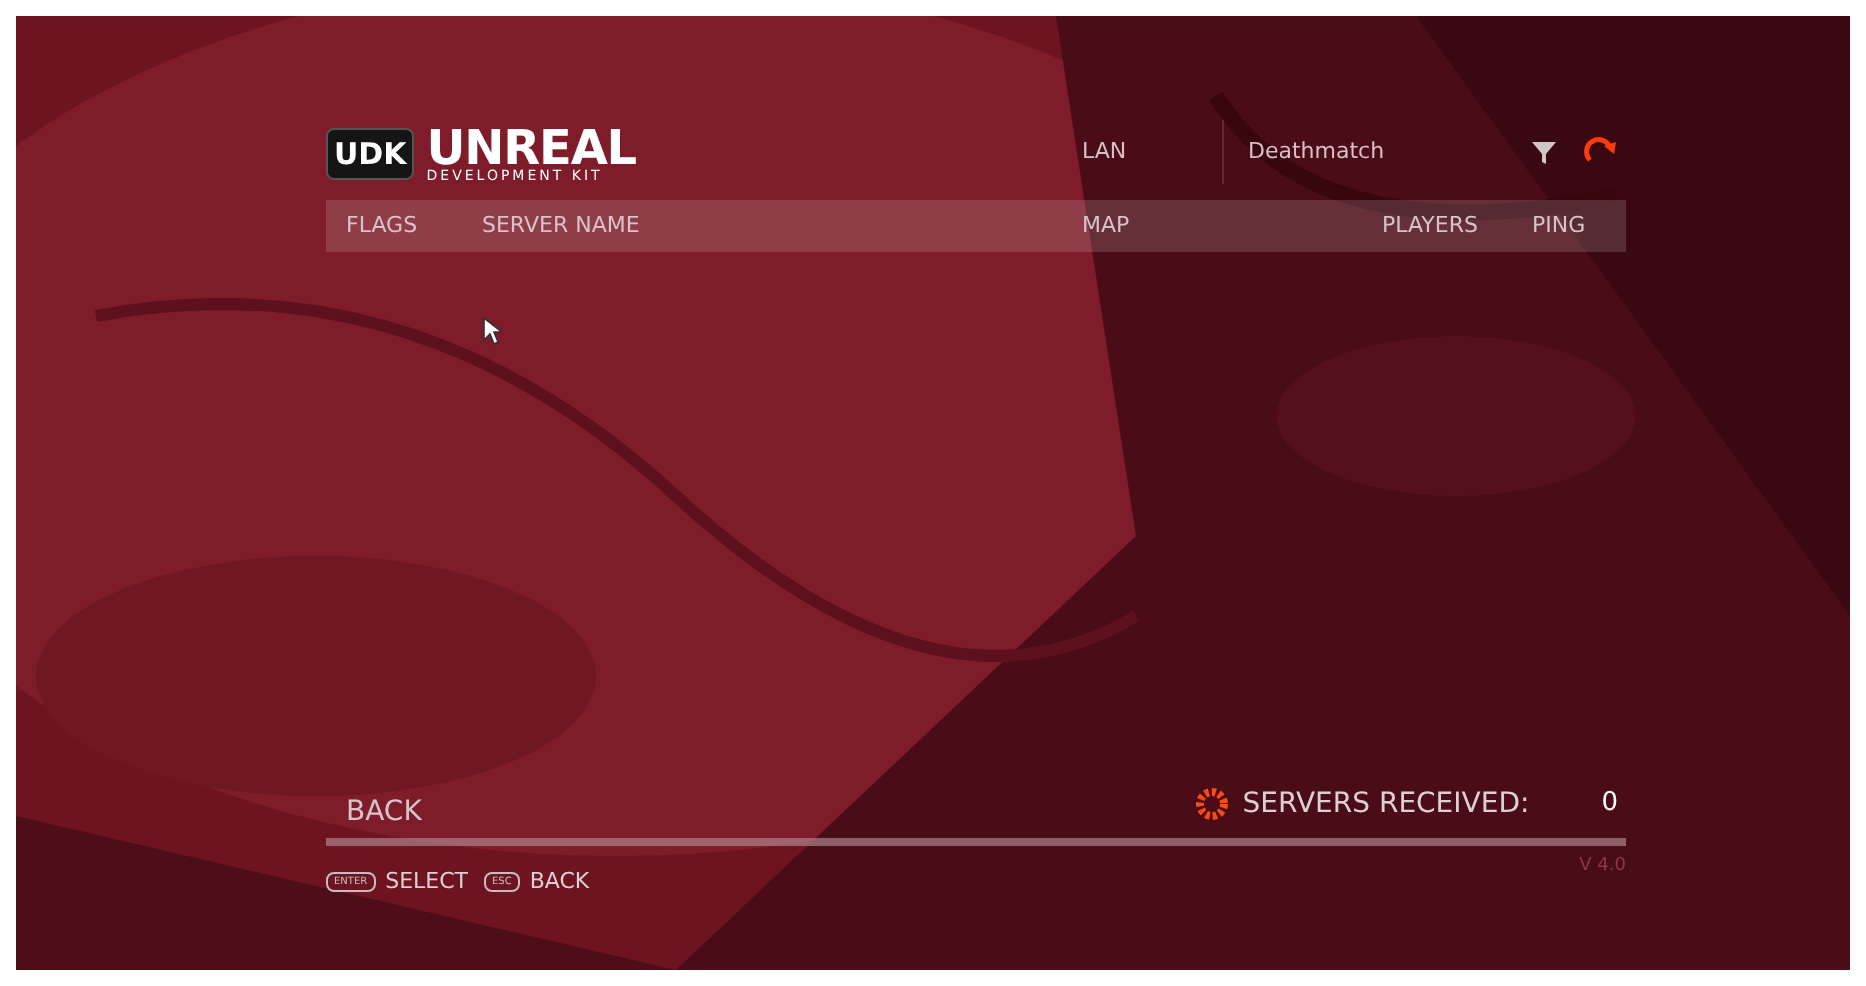  What do you see at coordinates (782, 226) in the screenshot?
I see `column-header: SERVER NAME` at bounding box center [782, 226].